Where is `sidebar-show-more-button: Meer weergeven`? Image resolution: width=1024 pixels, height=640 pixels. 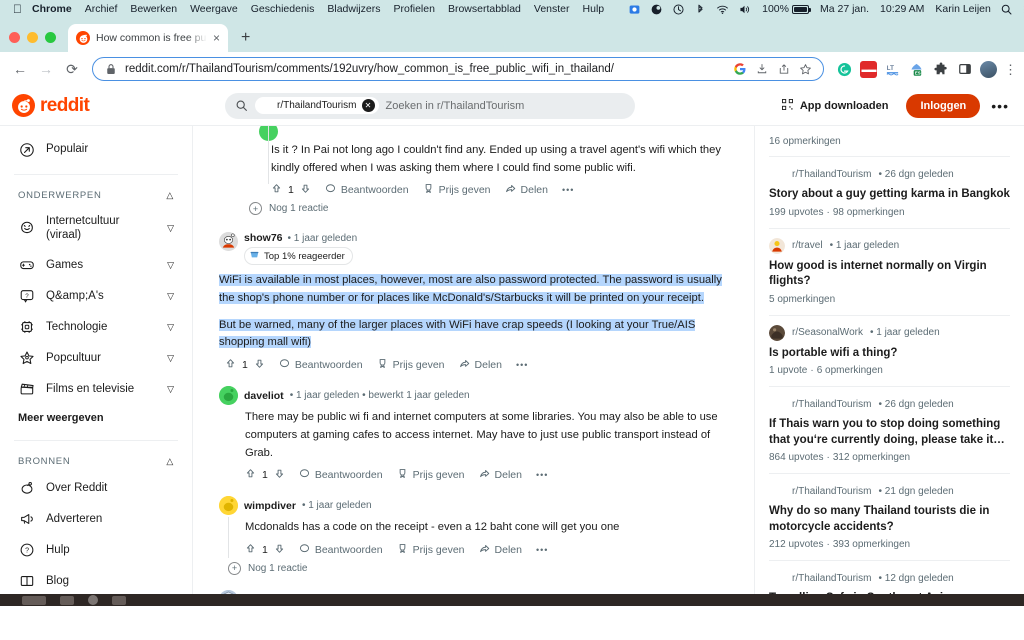
sidebar-show-more-button: Meer weergeven is located at coordinates (96, 418).